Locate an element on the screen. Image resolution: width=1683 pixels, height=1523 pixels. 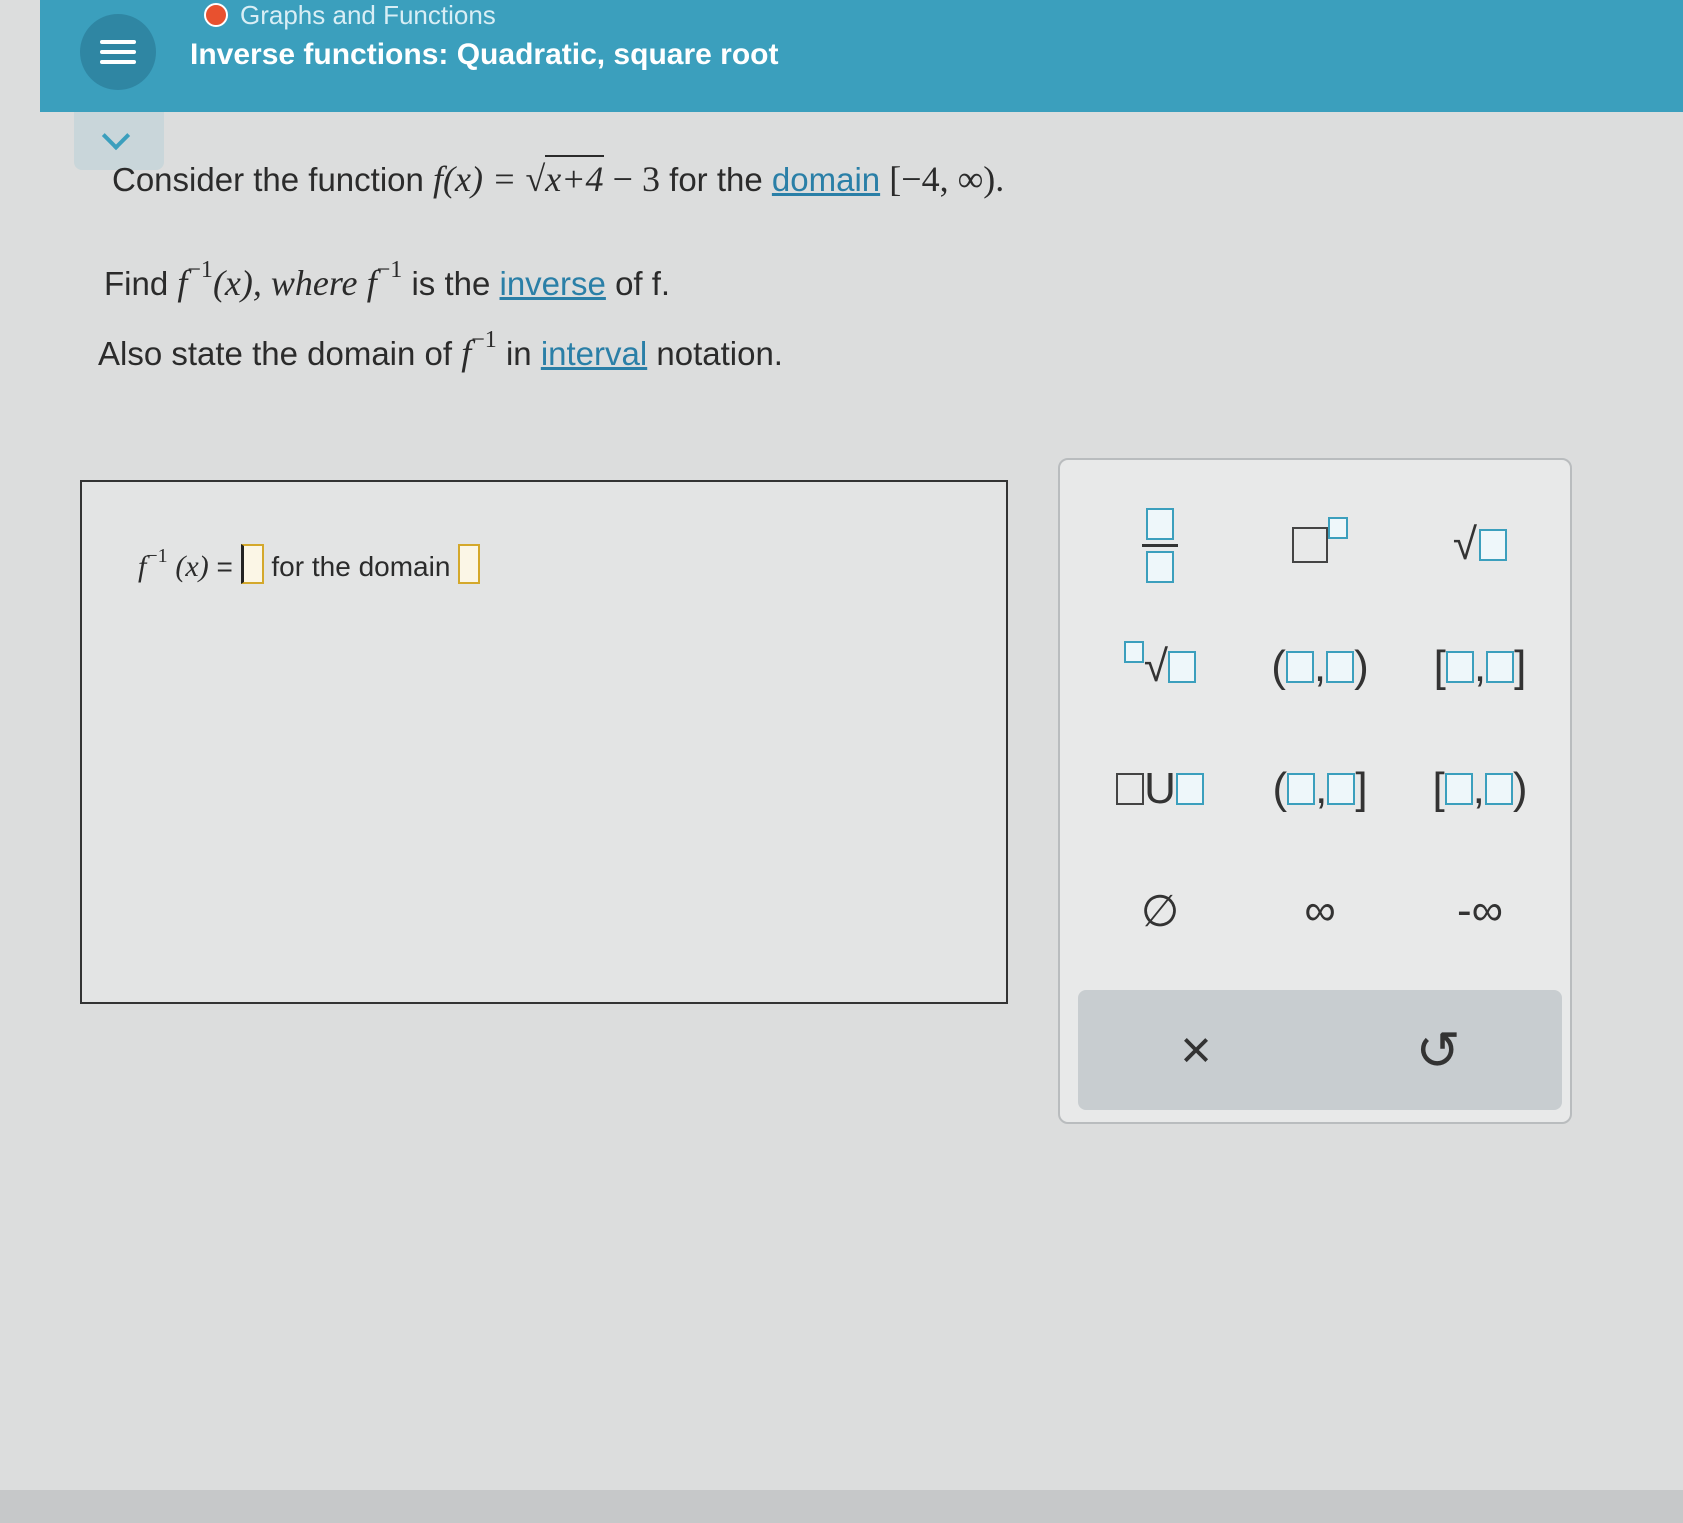
close-icon: × is located at coordinates (1196, 1050).